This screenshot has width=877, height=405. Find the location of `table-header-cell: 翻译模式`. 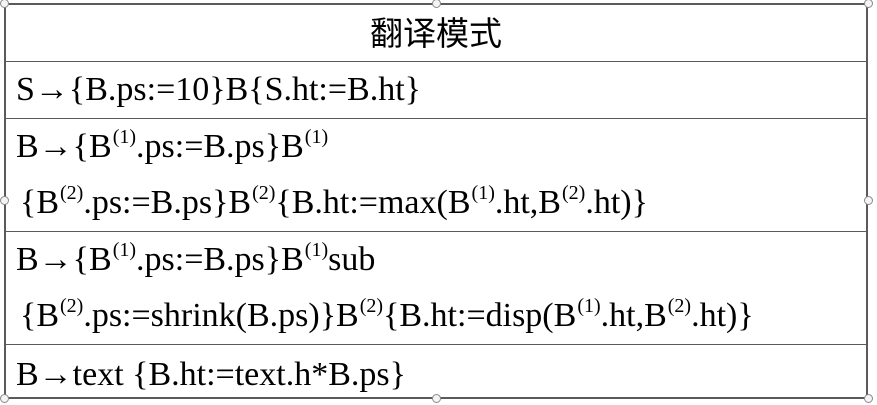

table-header-cell: 翻译模式 is located at coordinates (436, 33).